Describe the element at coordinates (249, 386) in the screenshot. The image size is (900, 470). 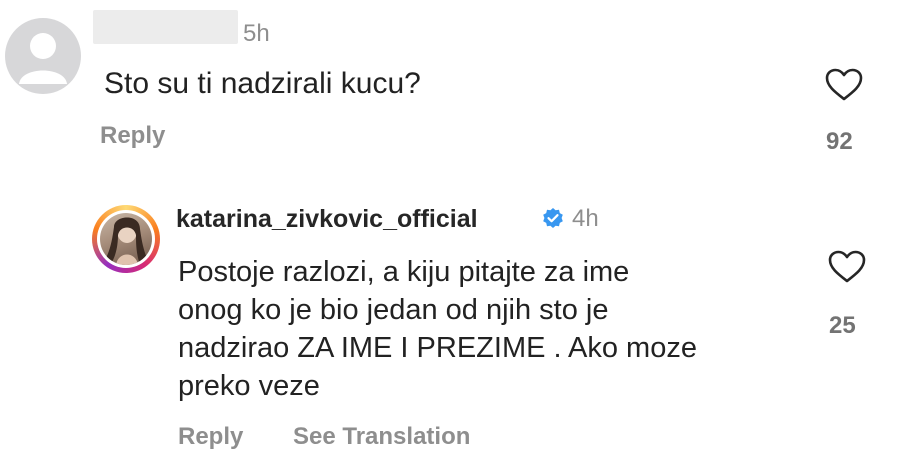
I see `reply-text-line: preko veze` at that location.